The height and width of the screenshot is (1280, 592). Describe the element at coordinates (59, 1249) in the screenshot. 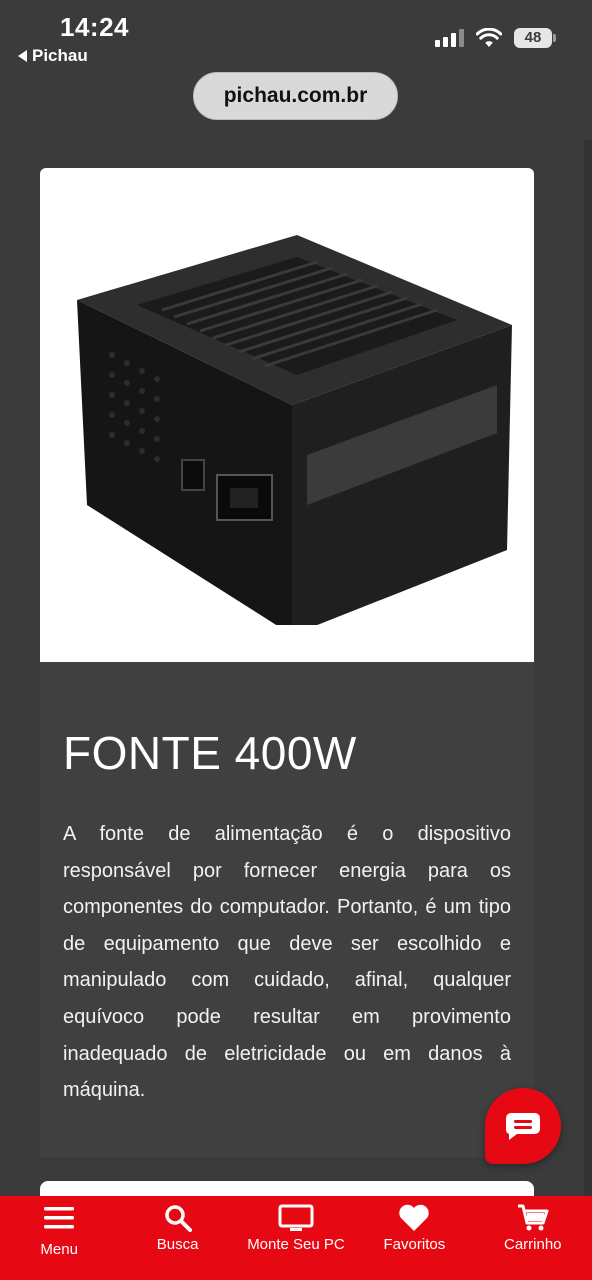

I see `nav-menu-label: Menu` at that location.